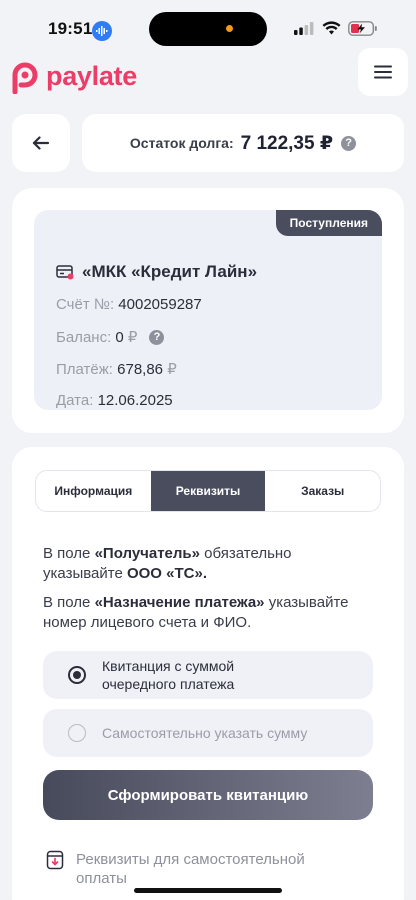  Describe the element at coordinates (362, 28) in the screenshot. I see `battery-charging-icon` at that location.